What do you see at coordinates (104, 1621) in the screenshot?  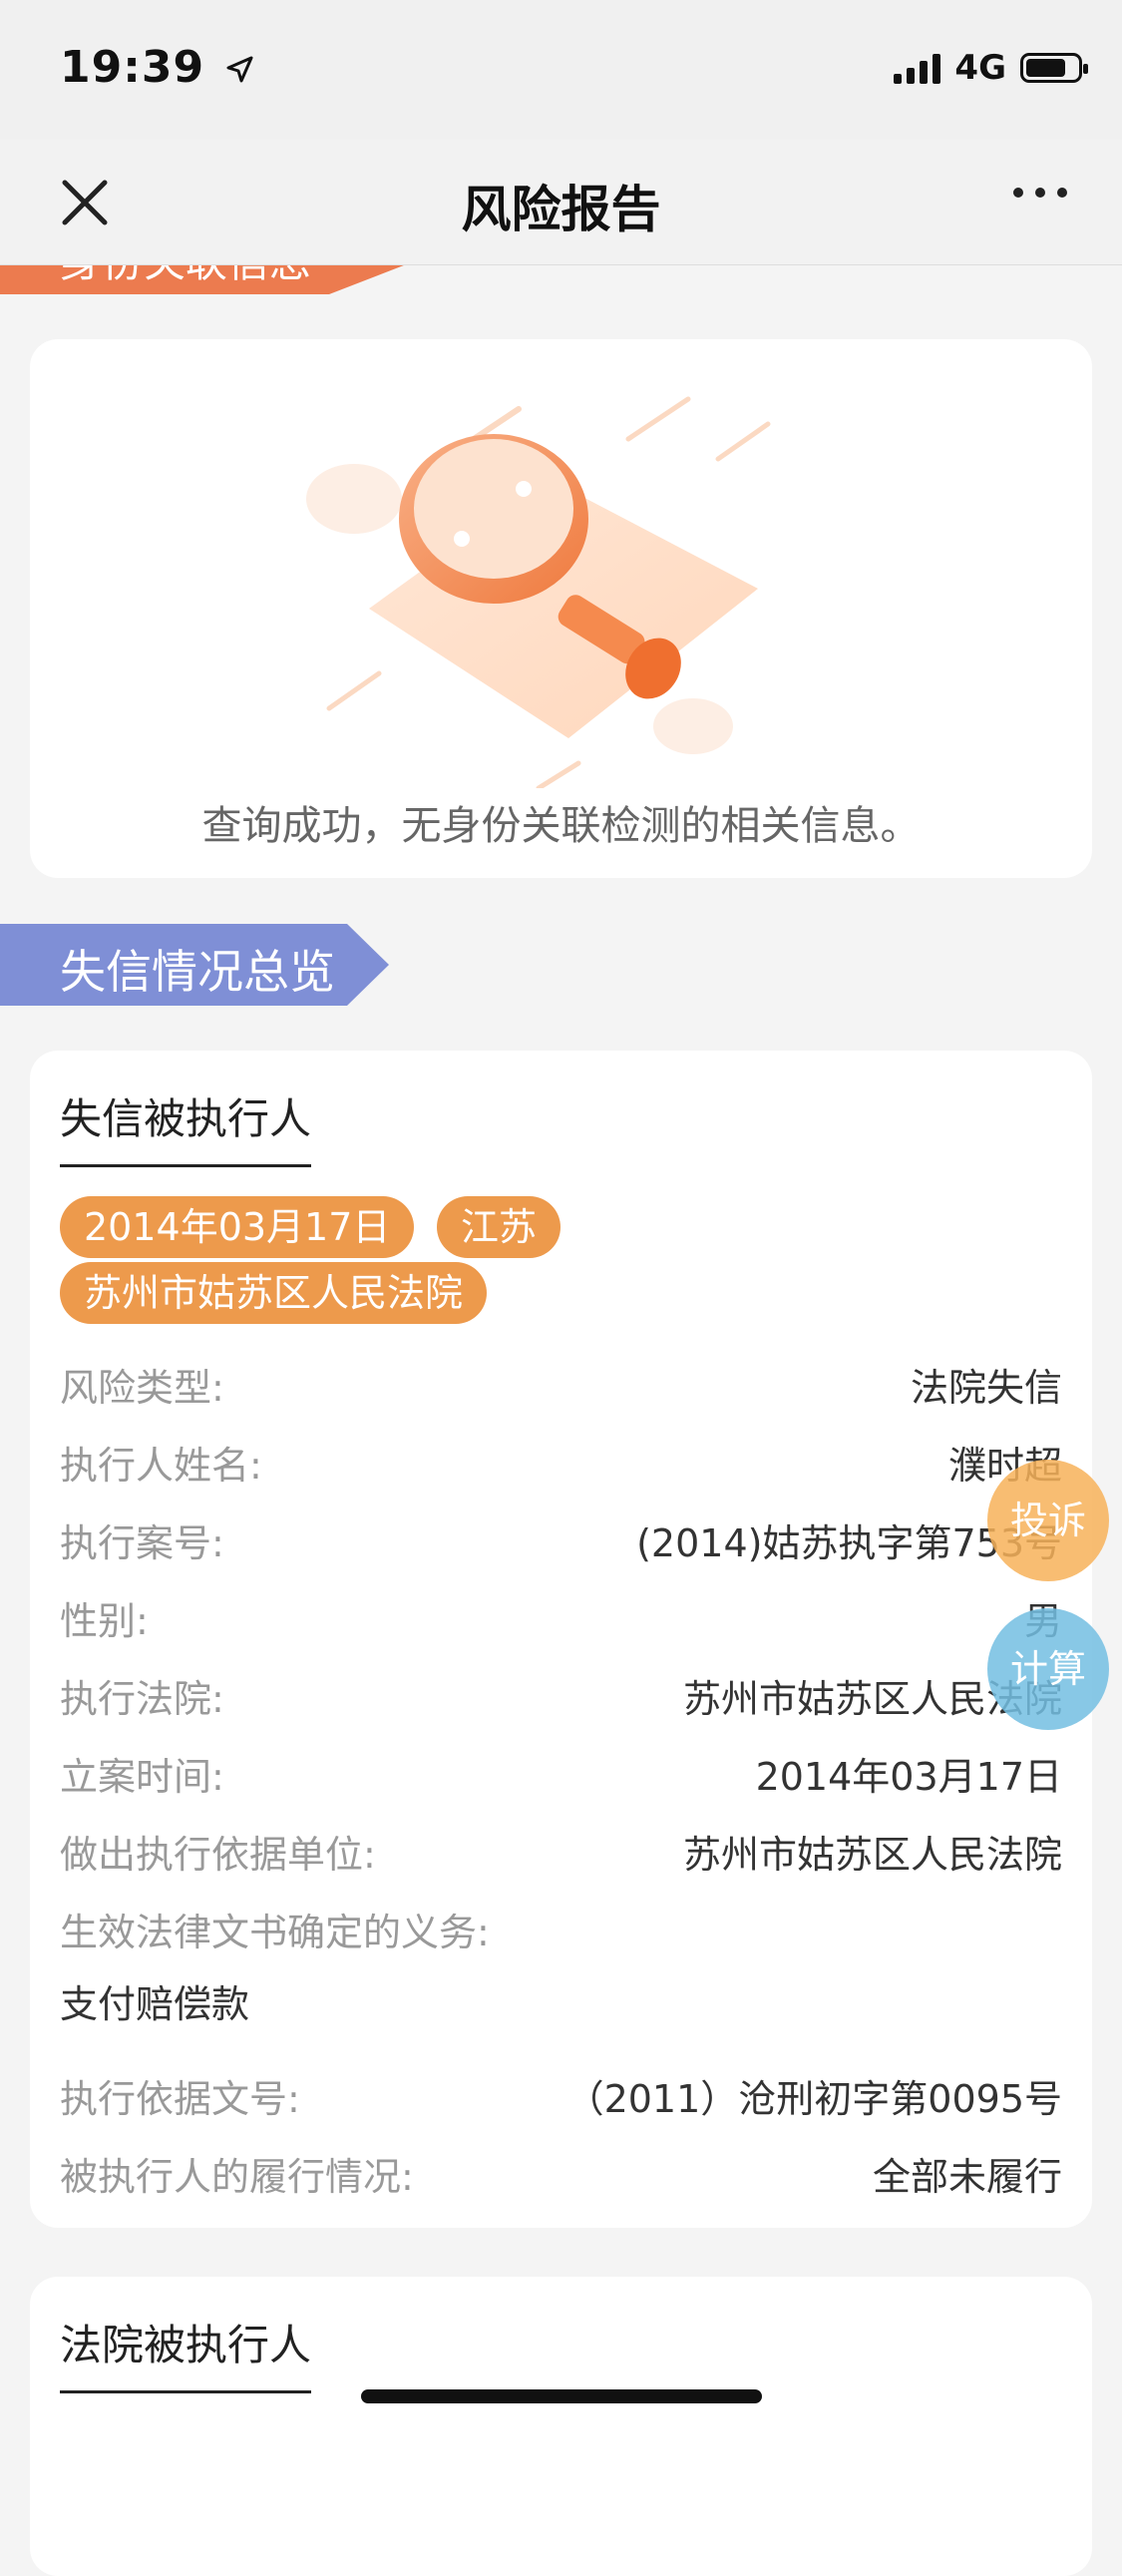 I see `row-label: 性别:` at bounding box center [104, 1621].